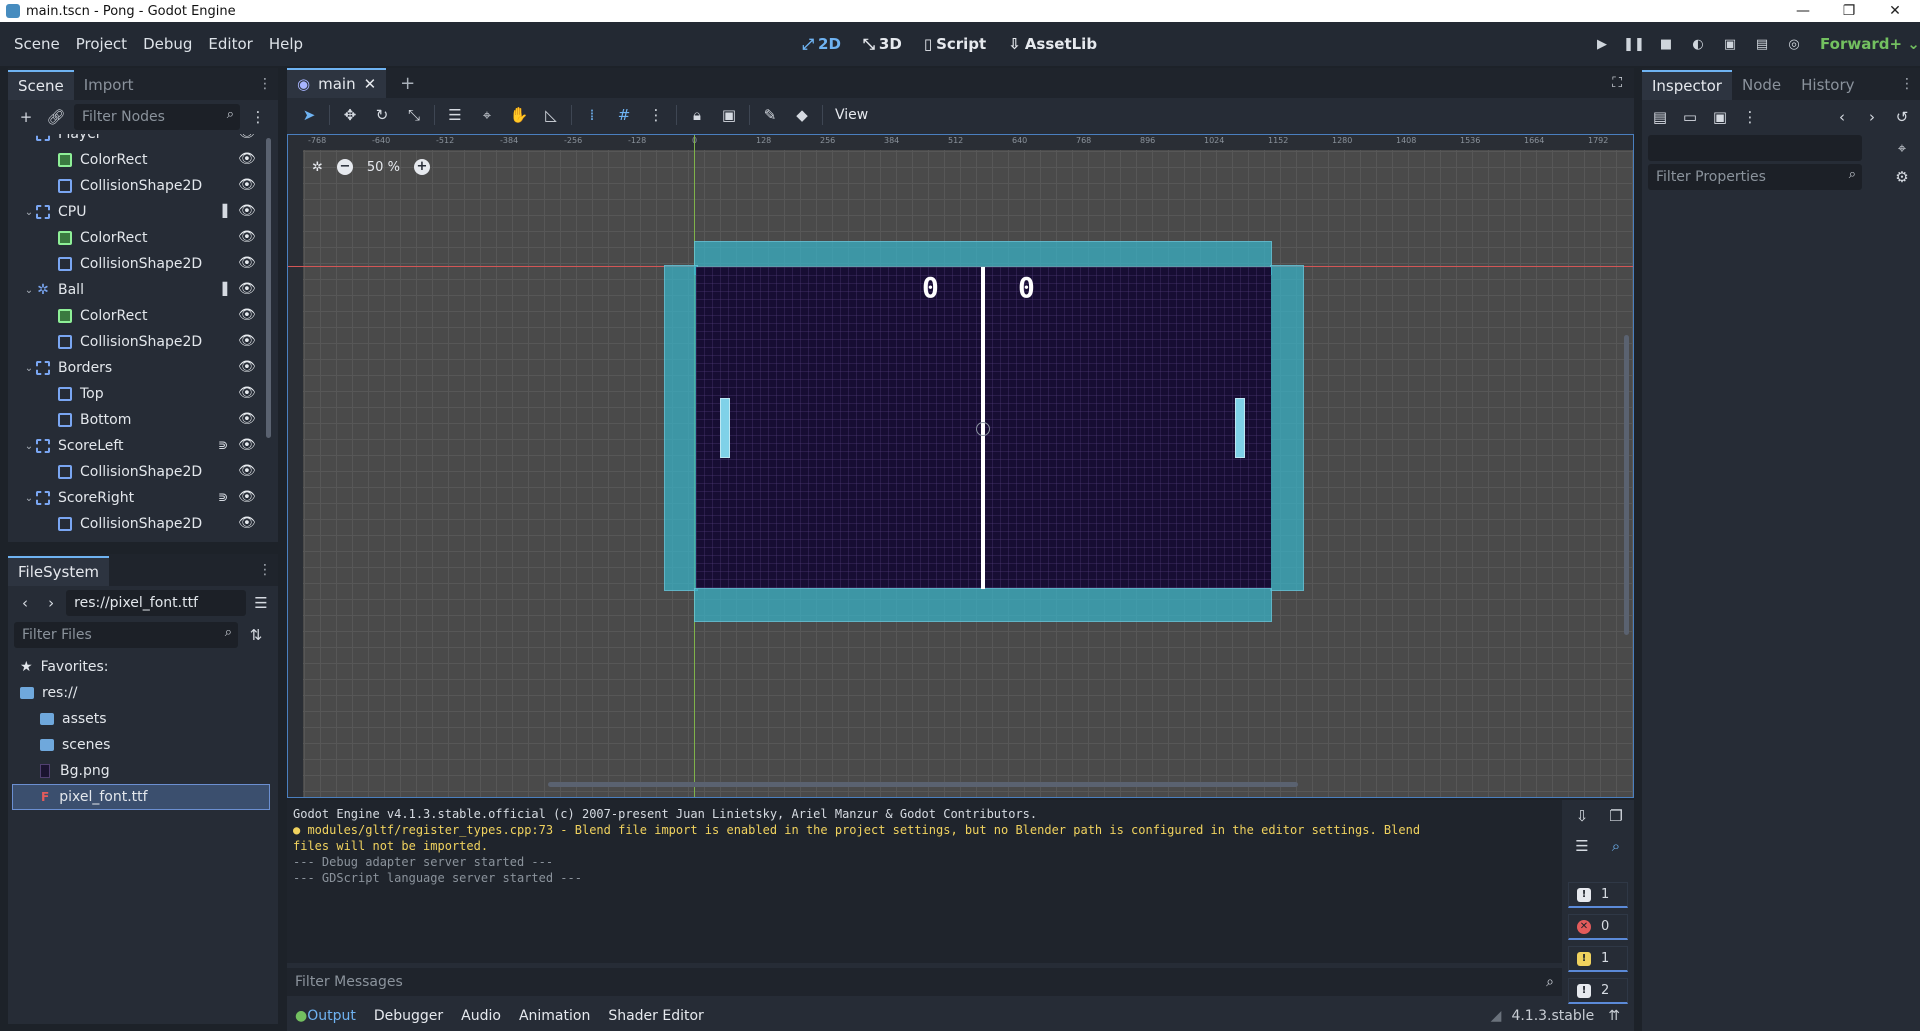  What do you see at coordinates (1803, 11) in the screenshot?
I see `minimize-button: —` at bounding box center [1803, 11].